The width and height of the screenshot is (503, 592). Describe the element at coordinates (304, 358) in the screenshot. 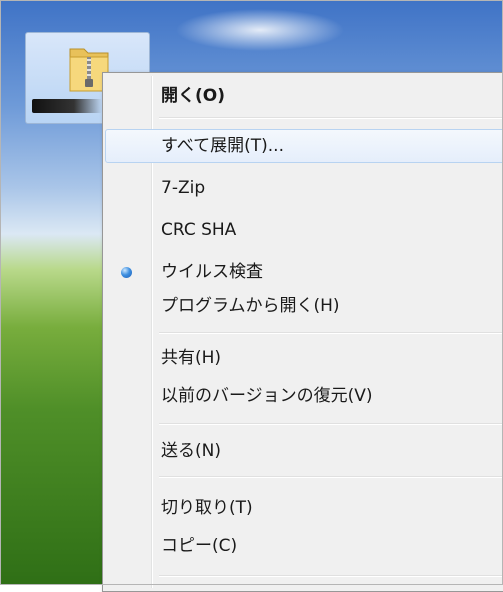

I see `menu-item-share: 共有(H)` at that location.